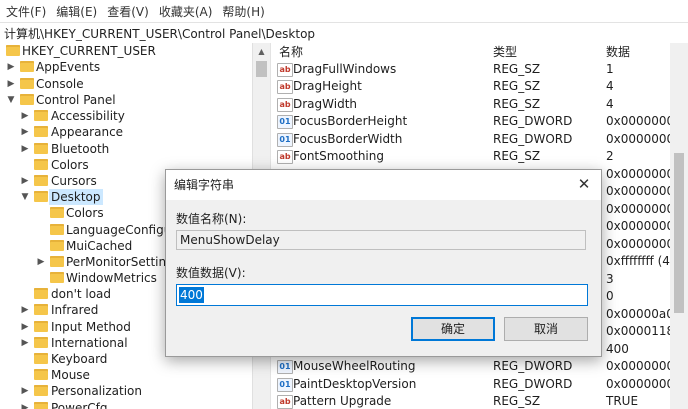 The width and height of the screenshot is (688, 409). Describe the element at coordinates (471, 104) in the screenshot. I see `list-item: ab DragWidth REG_SZ 4` at that location.